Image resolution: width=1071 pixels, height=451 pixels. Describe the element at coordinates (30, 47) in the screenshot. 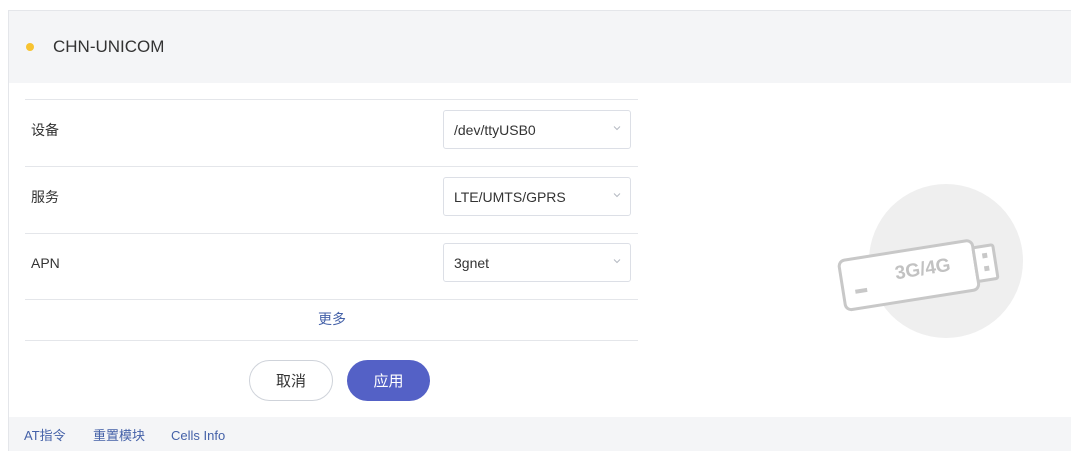

I see `status-indicator` at that location.